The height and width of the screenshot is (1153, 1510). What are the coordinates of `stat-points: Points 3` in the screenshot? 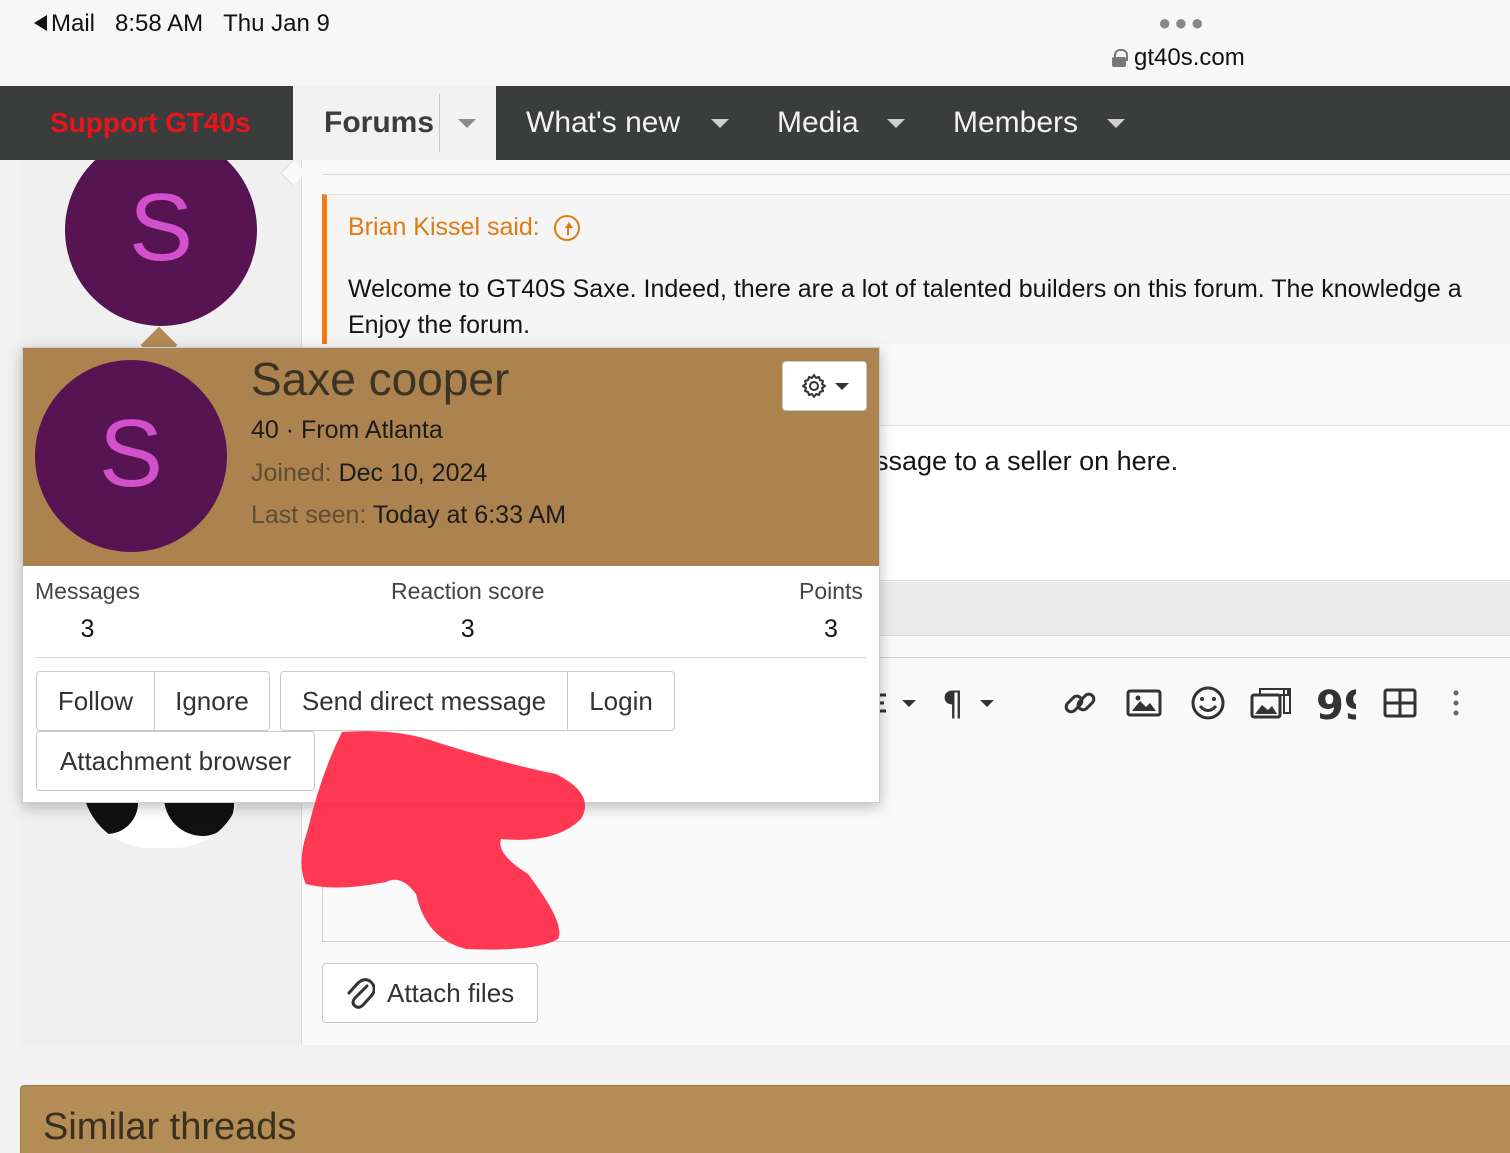 It's located at (831, 611).